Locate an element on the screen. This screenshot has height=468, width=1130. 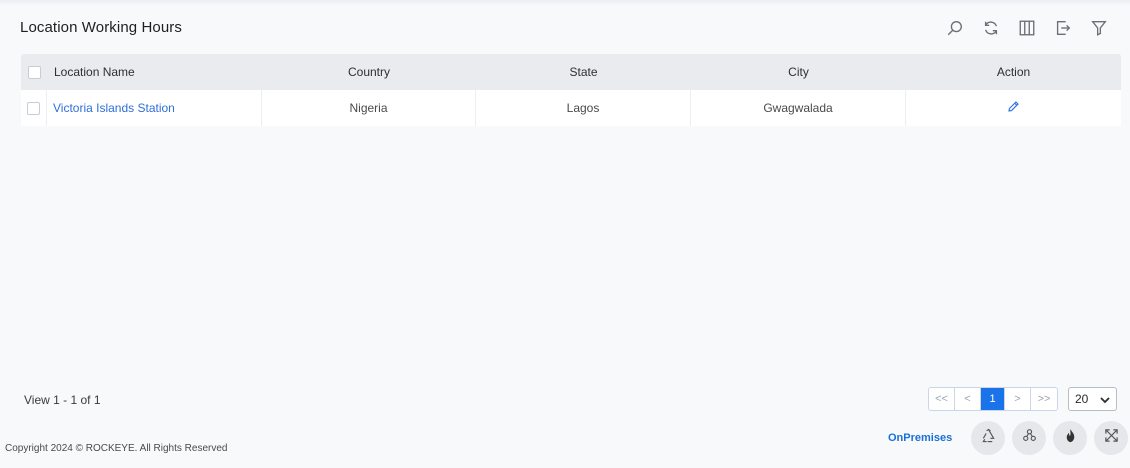
country-cell: Nigeria is located at coordinates (369, 108).